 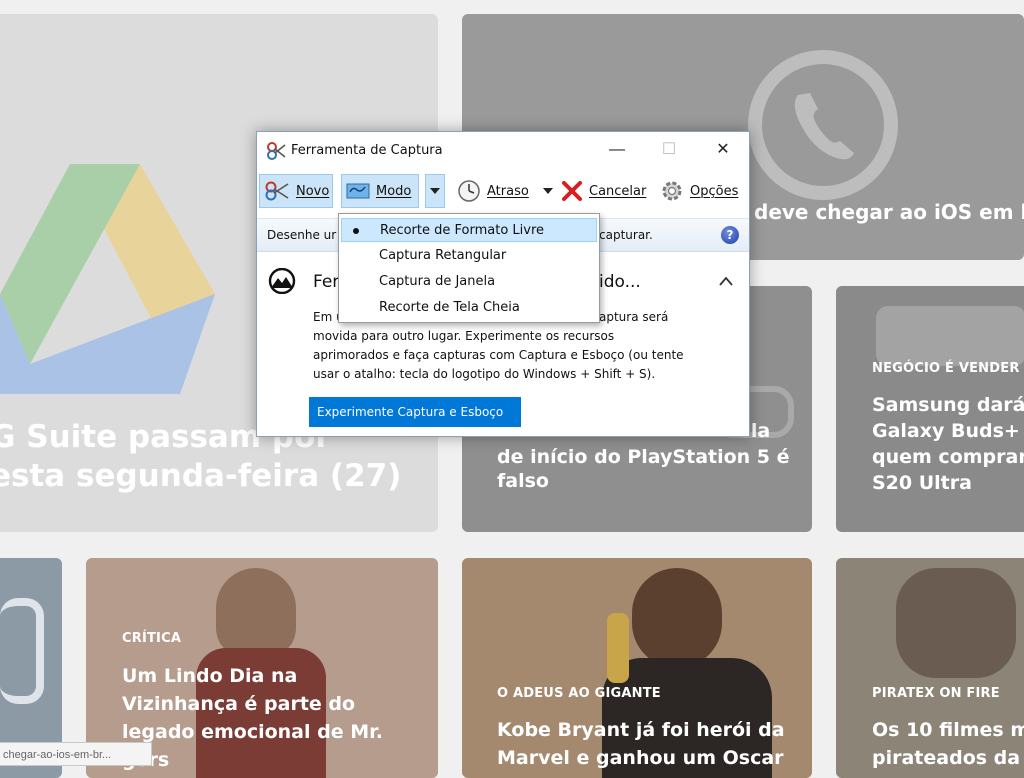 I want to click on card-kicker: CRÍTICA, so click(x=152, y=638).